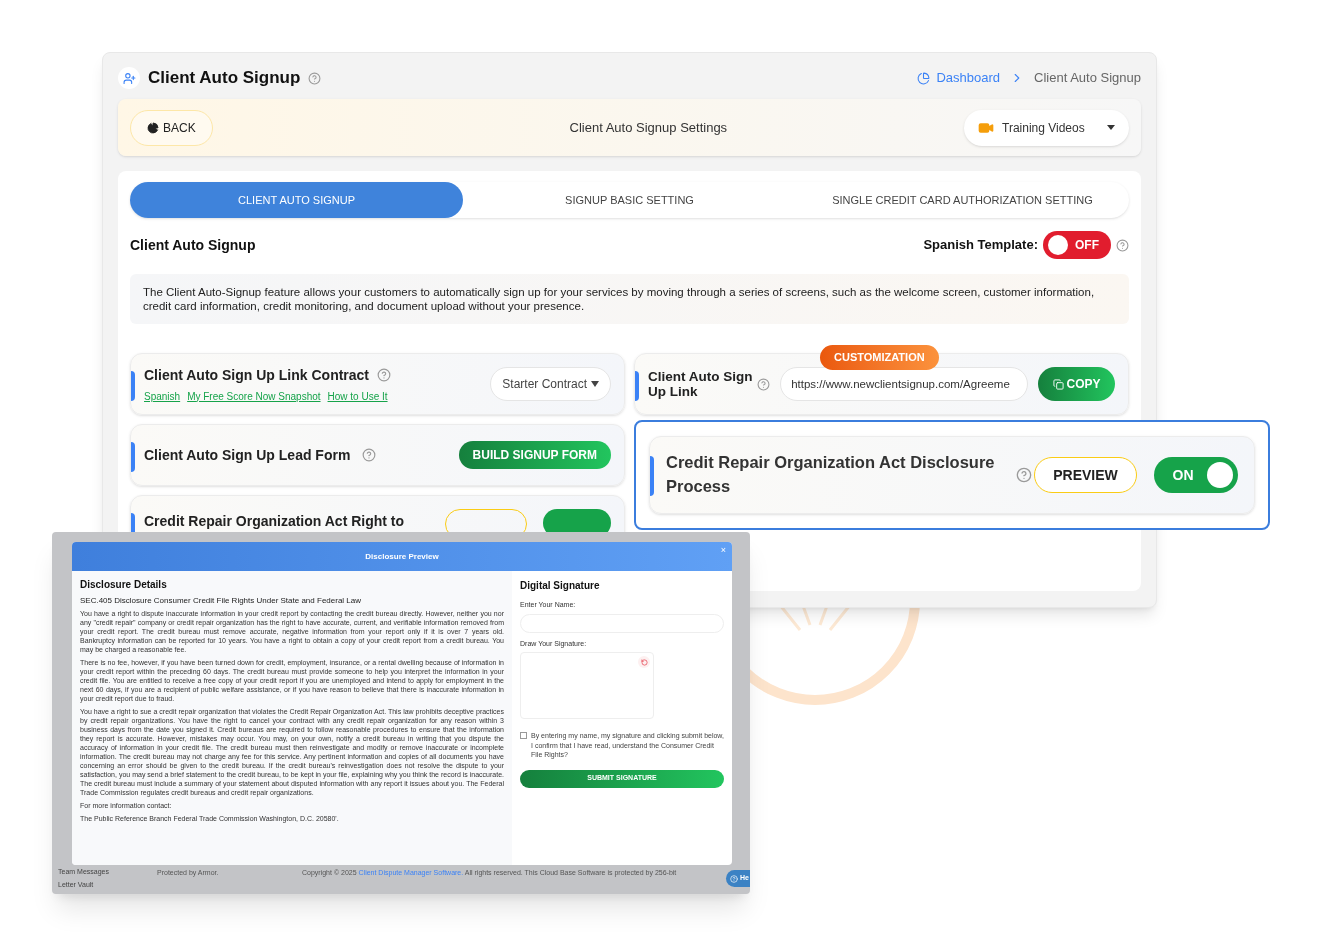 This screenshot has height=947, width=1321. Describe the element at coordinates (980, 245) in the screenshot. I see `toggle-label: Spanish Template:` at that location.